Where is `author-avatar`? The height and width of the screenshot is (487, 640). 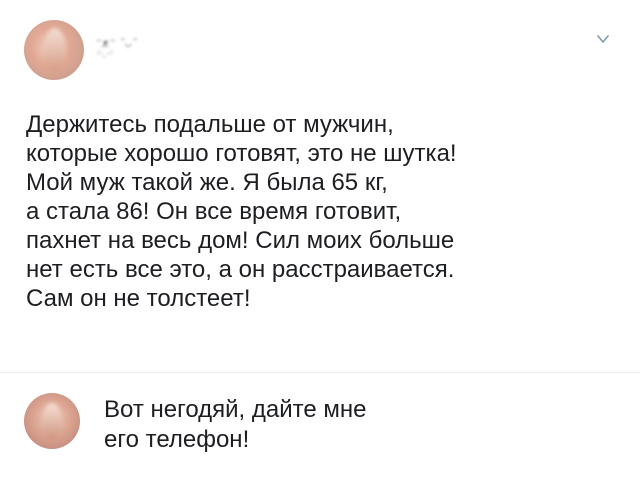 author-avatar is located at coordinates (54, 50).